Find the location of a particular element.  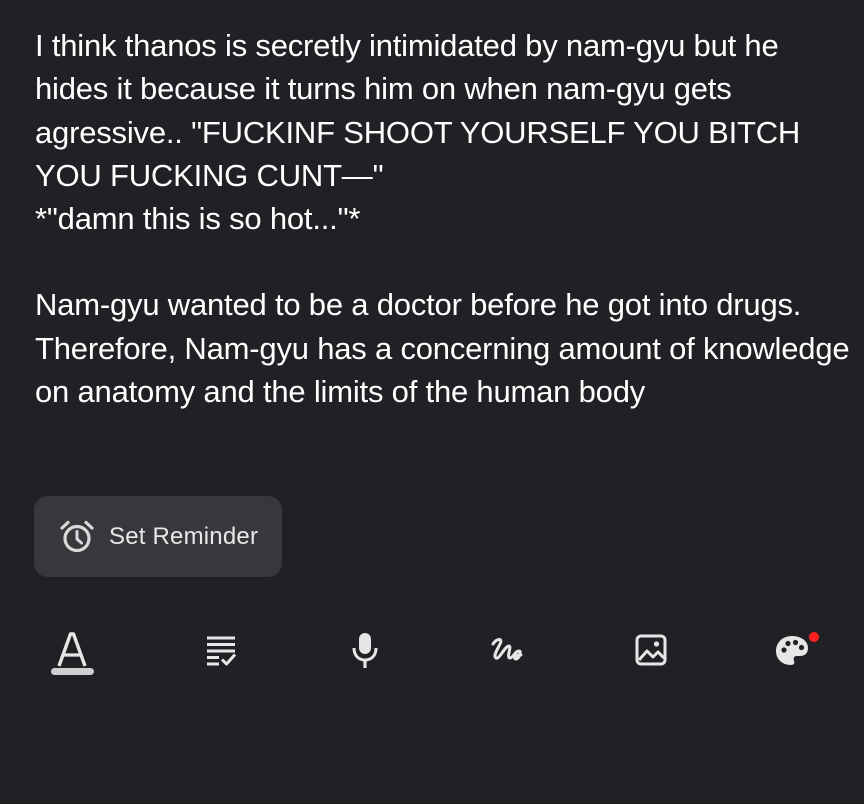

checklist-button is located at coordinates (221, 650).